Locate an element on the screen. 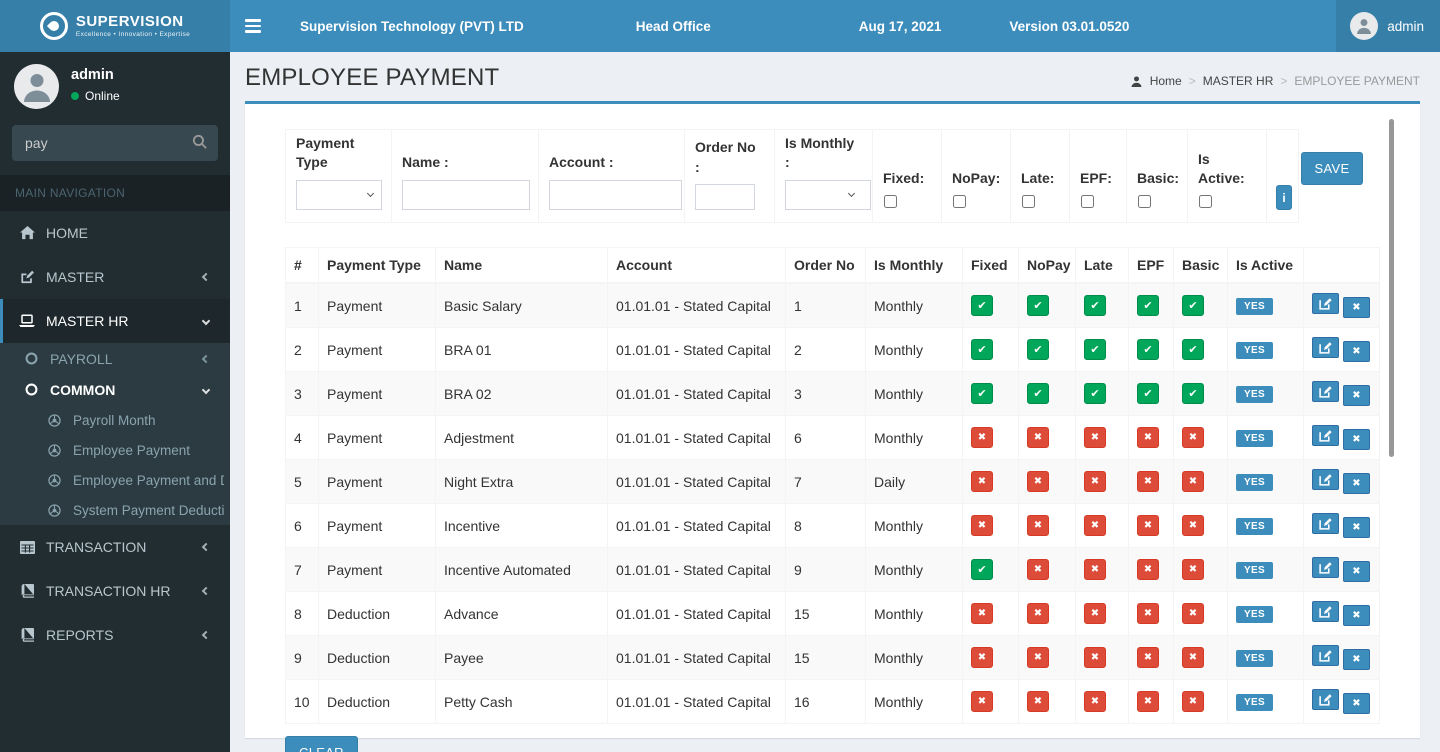 Image resolution: width=1440 pixels, height=752 pixels. sidebar-item-reports: REPORTS is located at coordinates (115, 635).